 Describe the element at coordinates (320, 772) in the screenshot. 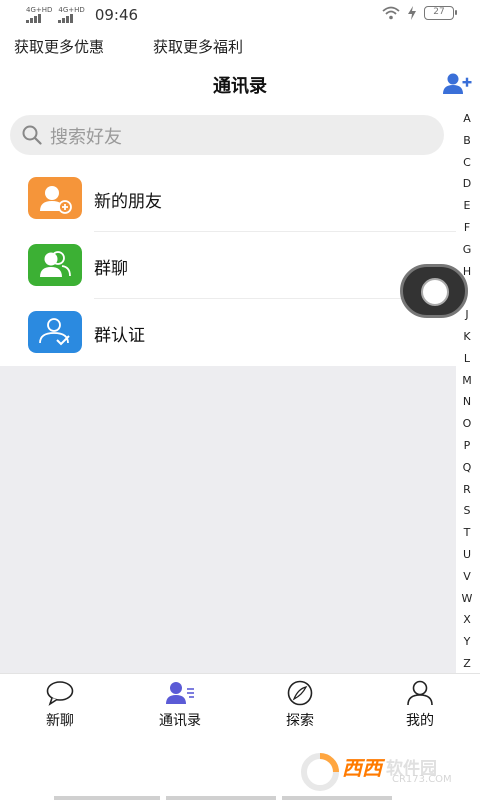

I see `watermark-mark-icon` at that location.